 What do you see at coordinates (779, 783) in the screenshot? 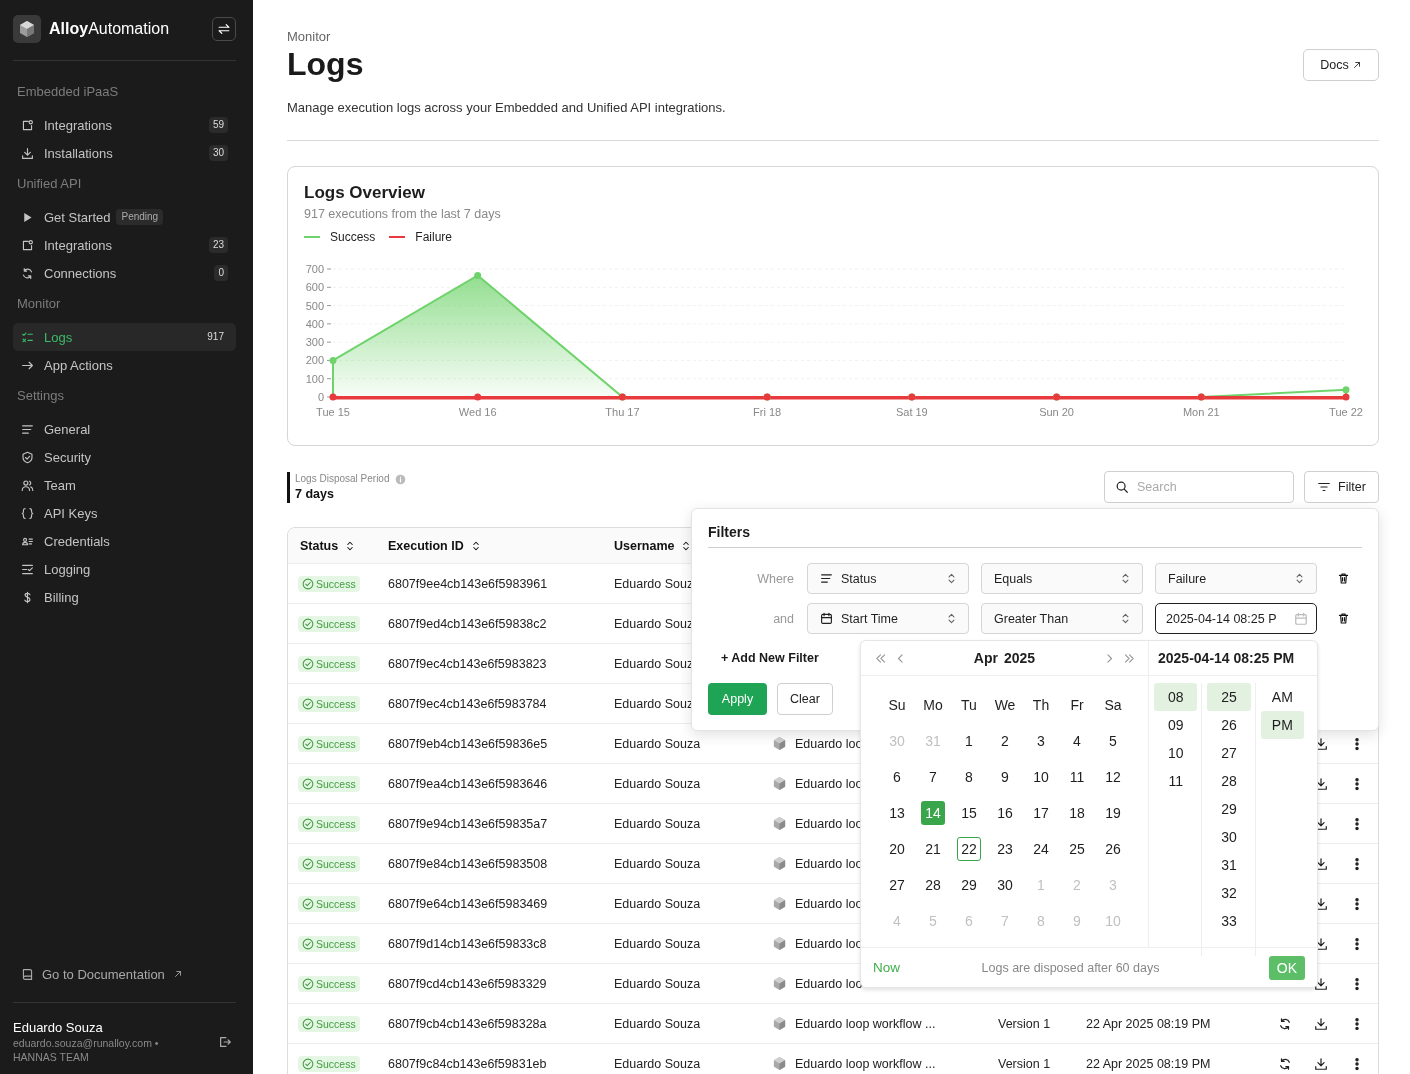
I see `workflow-icon` at bounding box center [779, 783].